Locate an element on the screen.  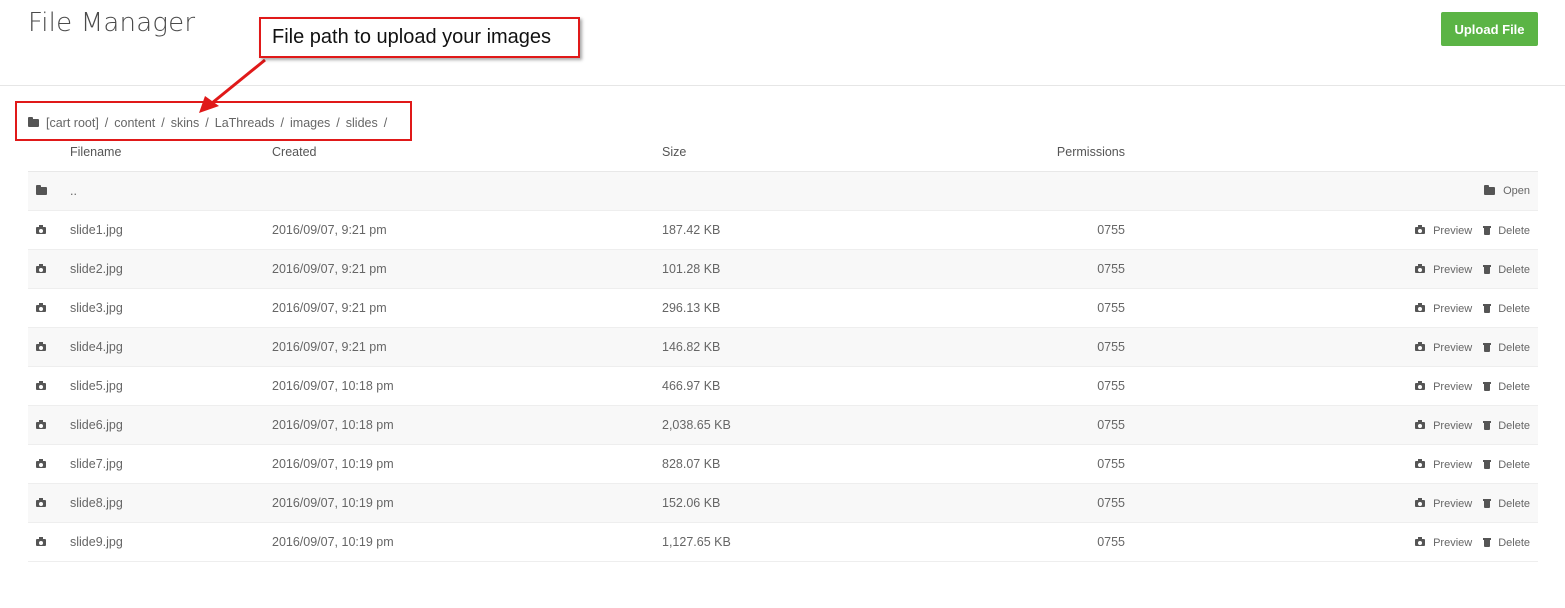
breadcrumb-item-images: images is located at coordinates (310, 123).